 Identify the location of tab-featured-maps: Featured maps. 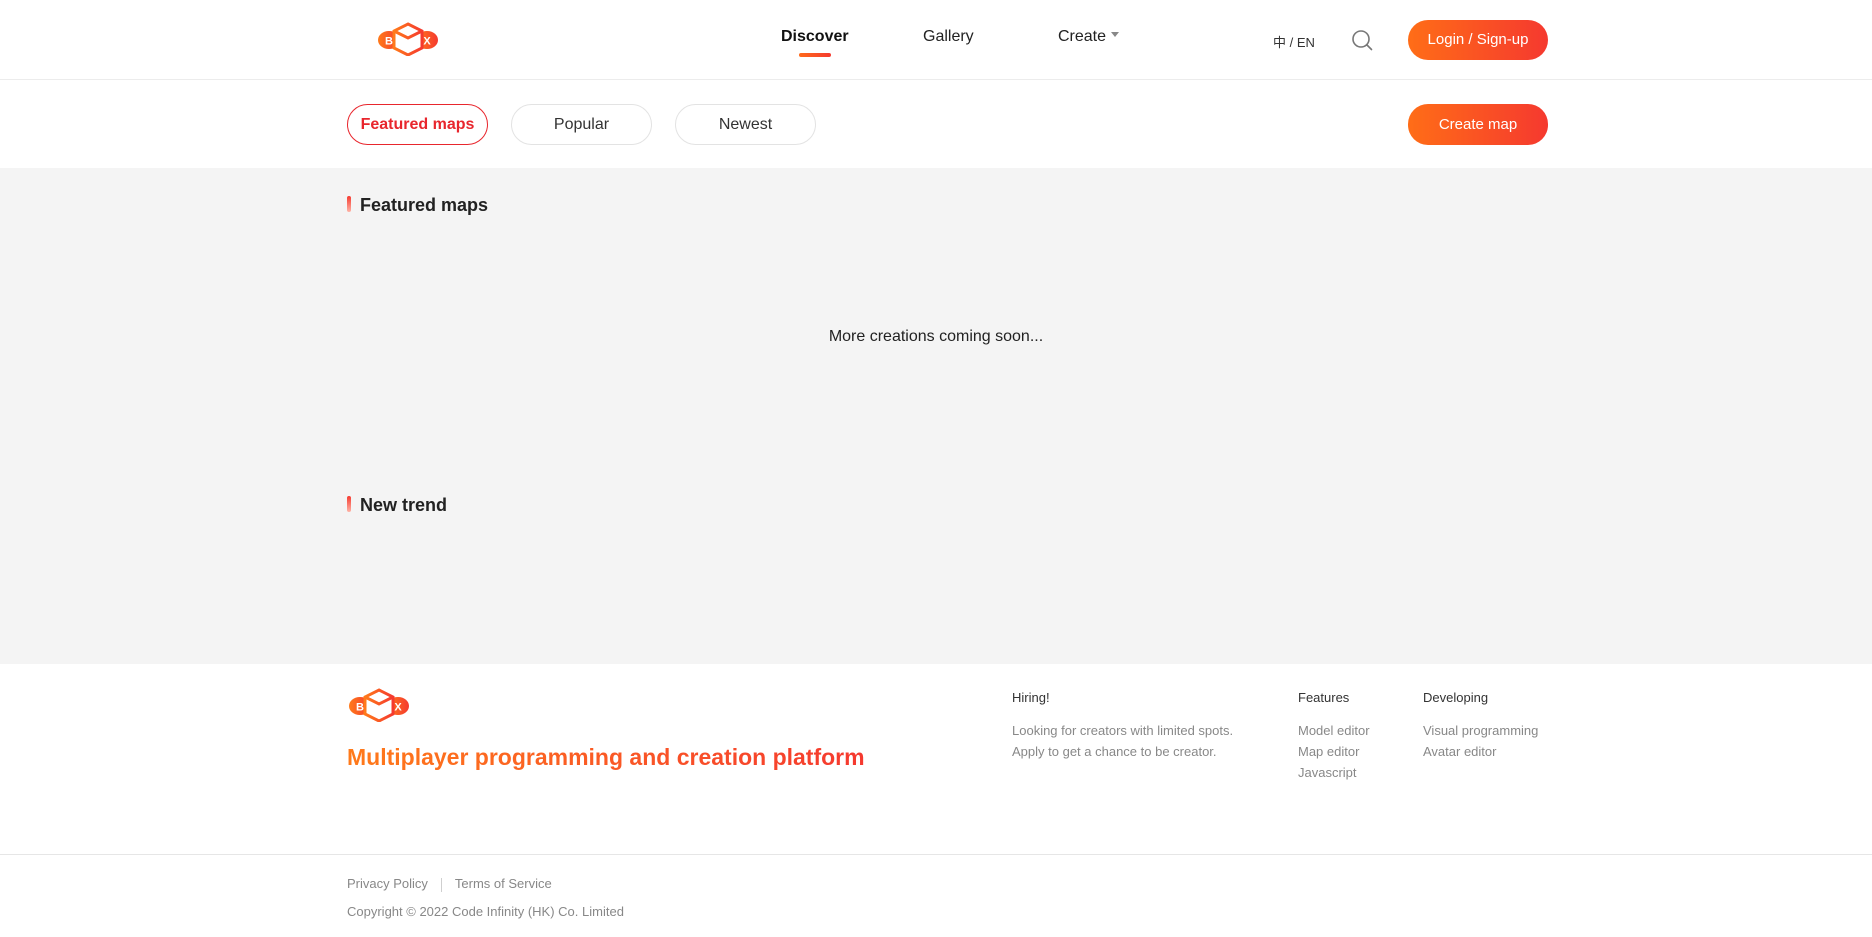
(417, 124).